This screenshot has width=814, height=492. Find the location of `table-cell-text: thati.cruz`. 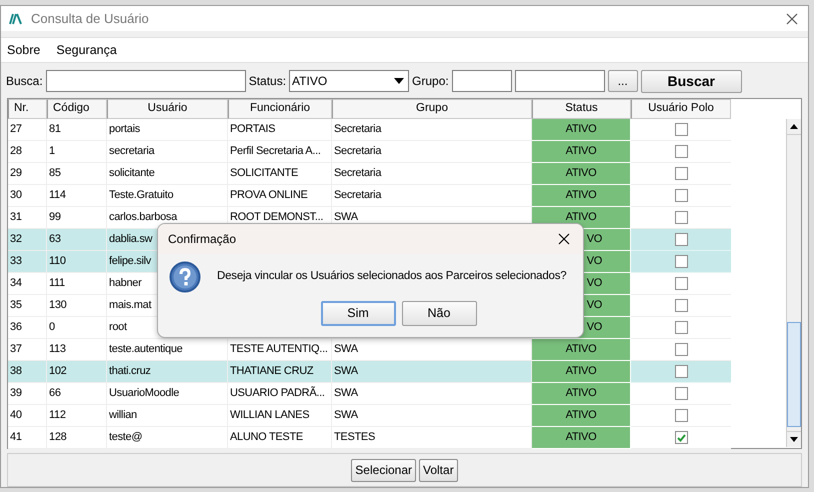

table-cell-text: thati.cruz is located at coordinates (130, 372).